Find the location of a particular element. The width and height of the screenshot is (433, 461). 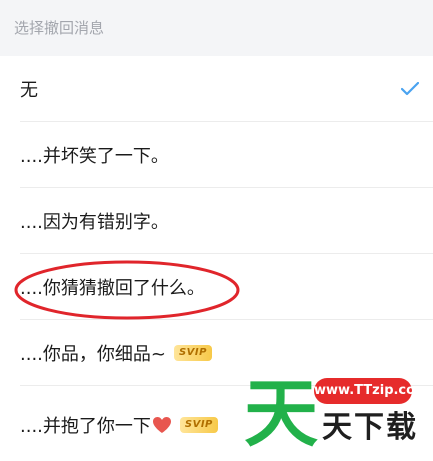

option-label: ....并坏笑了一下。 is located at coordinates (94, 156).